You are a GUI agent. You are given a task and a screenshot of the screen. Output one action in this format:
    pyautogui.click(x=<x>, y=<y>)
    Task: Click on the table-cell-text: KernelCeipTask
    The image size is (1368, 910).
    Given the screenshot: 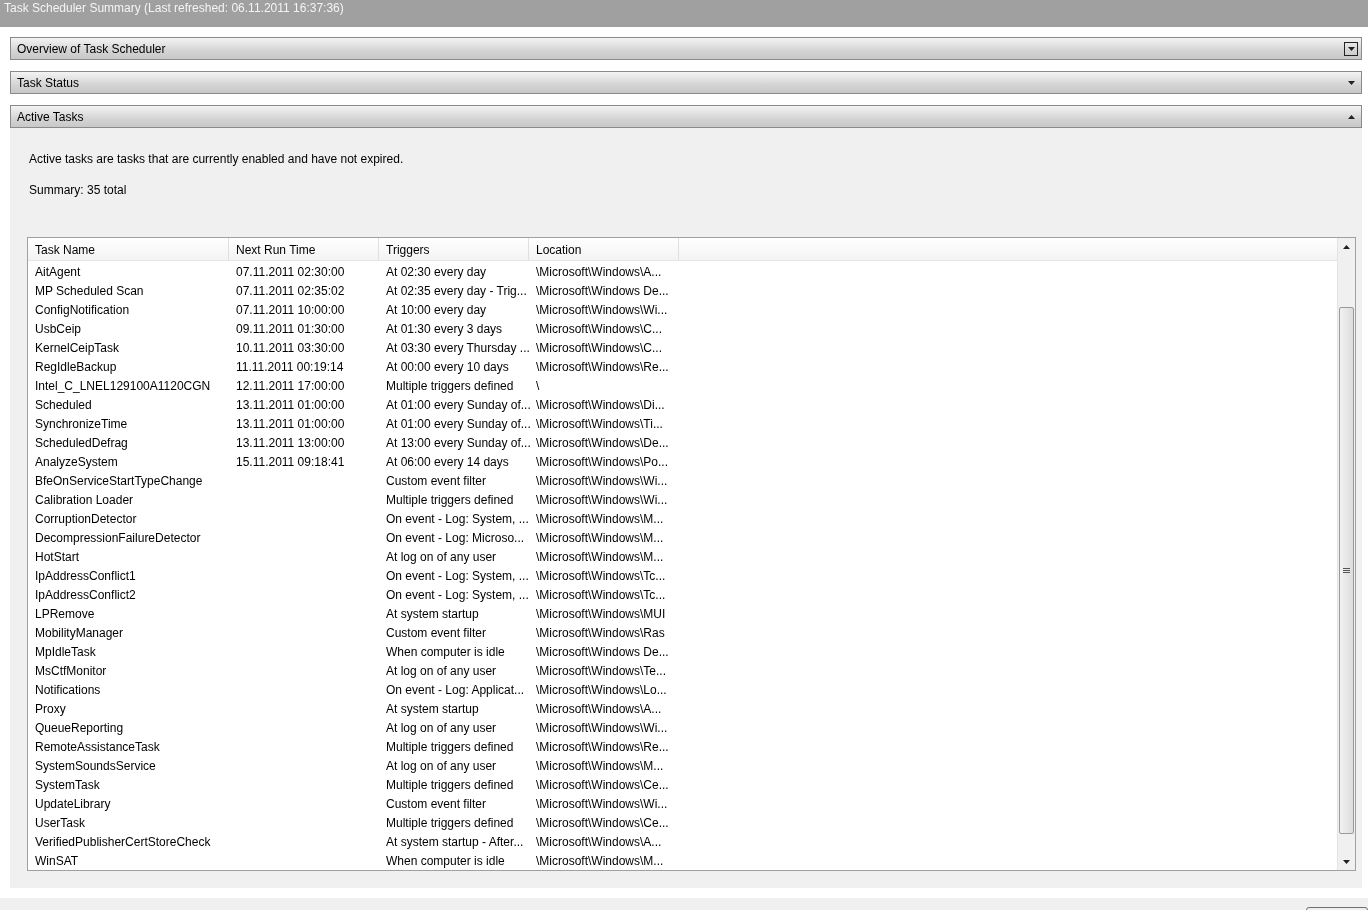 What is the action you would take?
    pyautogui.click(x=77, y=347)
    